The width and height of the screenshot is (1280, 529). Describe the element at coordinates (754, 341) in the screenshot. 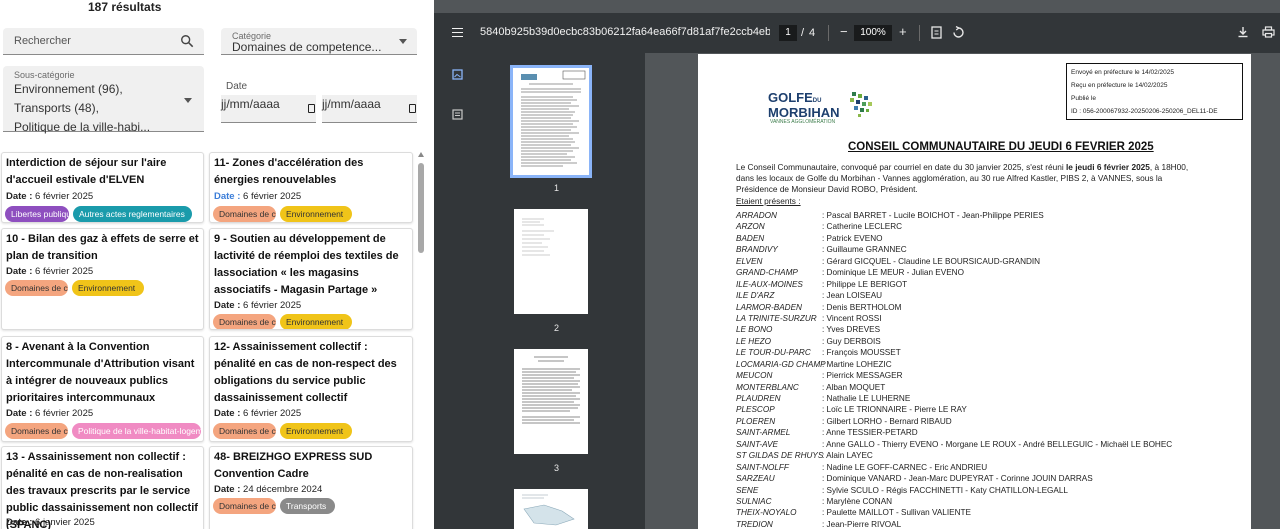

I see `roster-commune: LE HEZO` at that location.